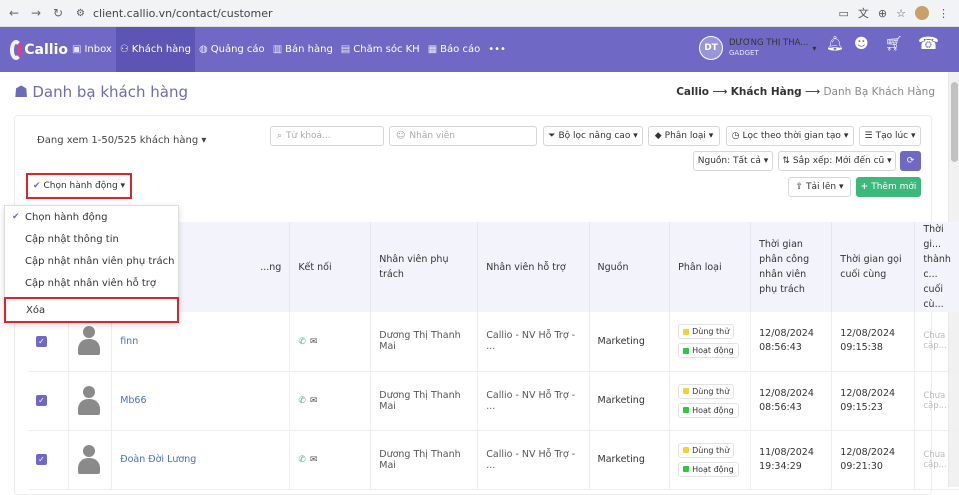 The height and width of the screenshot is (495, 959). I want to click on breadcrumb-arrow-icon: ⟶, so click(720, 92).